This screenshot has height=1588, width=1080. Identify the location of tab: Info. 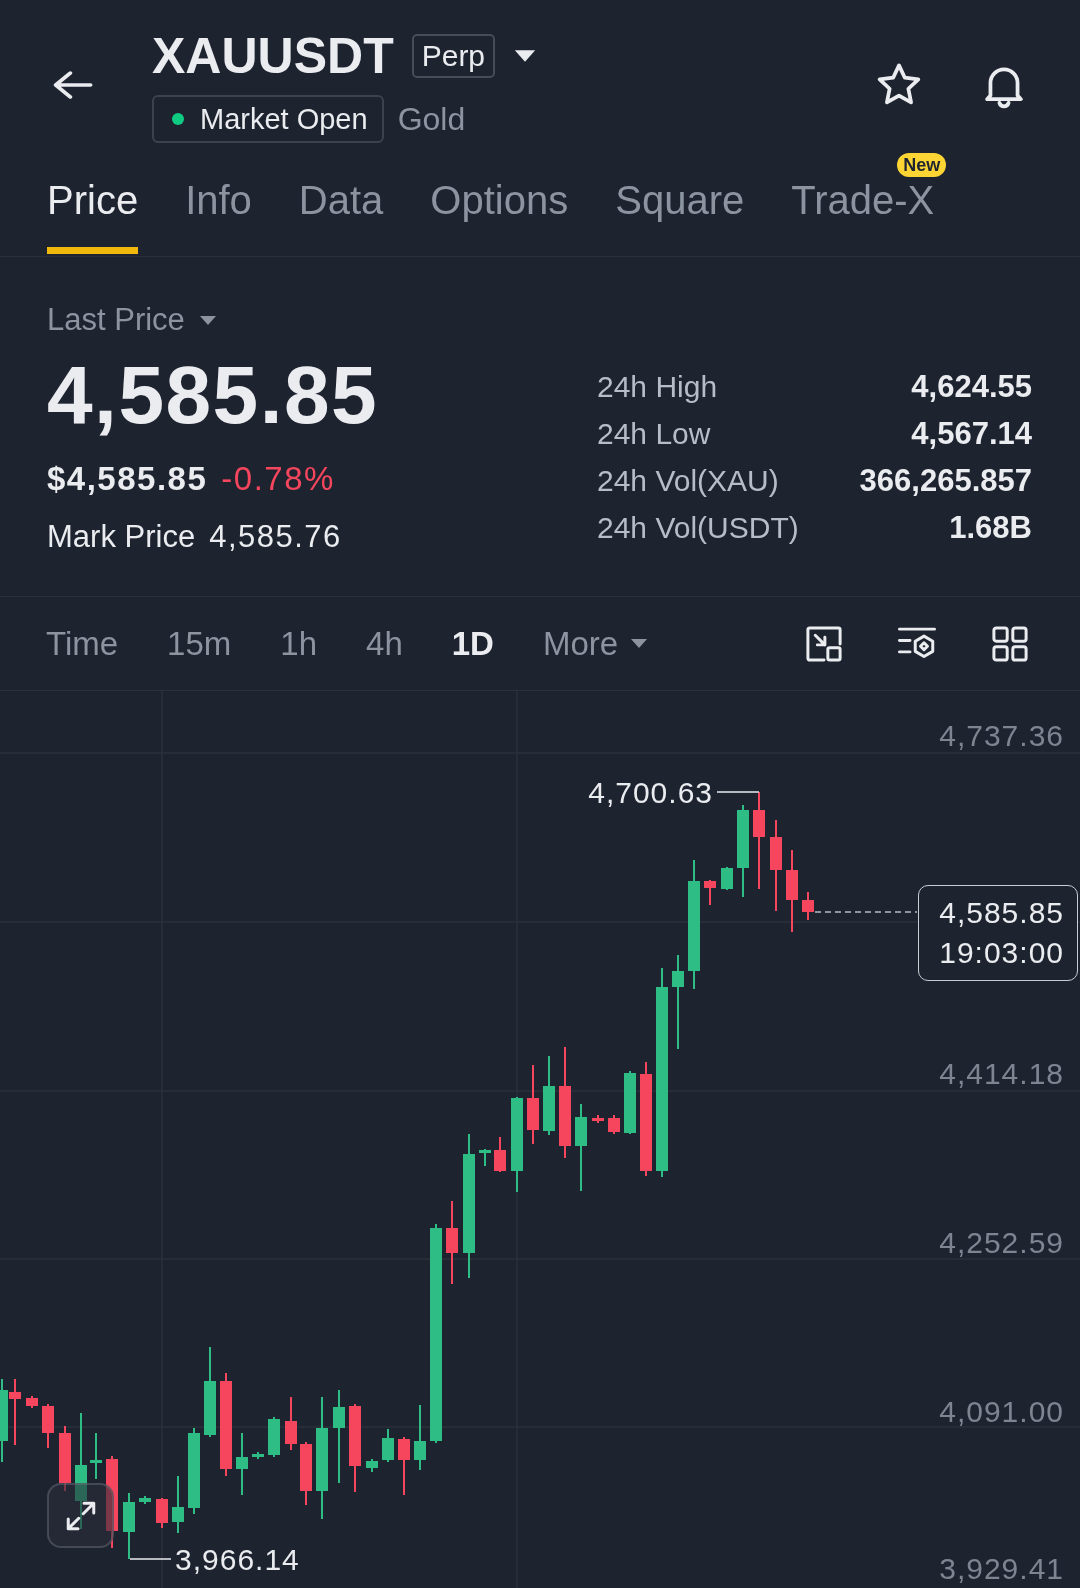
(218, 215).